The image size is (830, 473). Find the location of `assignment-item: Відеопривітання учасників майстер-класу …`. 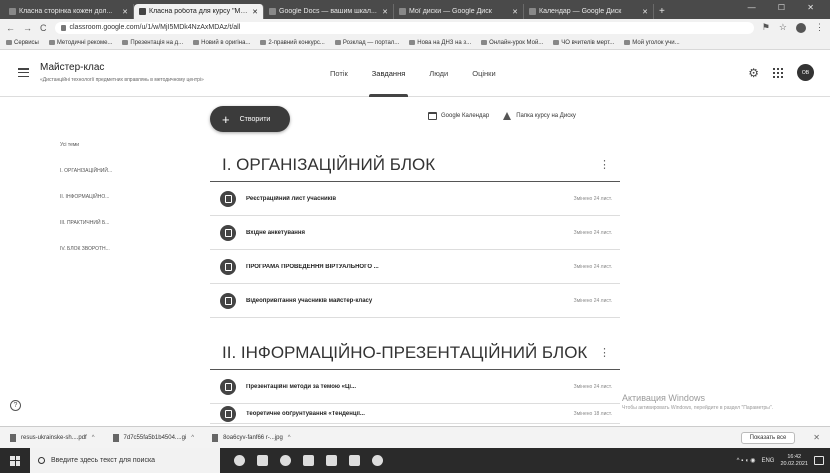

assignment-item: Відеопривітання учасників майстер-класу … is located at coordinates (415, 301).